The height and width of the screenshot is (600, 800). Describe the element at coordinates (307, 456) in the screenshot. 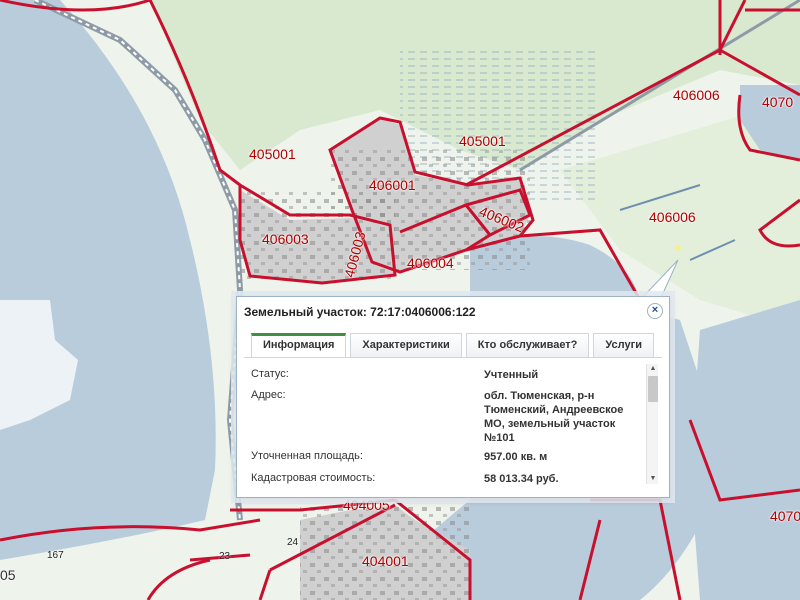

I see `info-label: Уточненная площадь:` at that location.